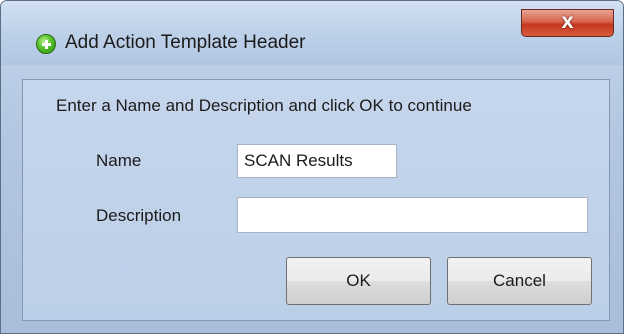 This screenshot has height=334, width=624. I want to click on cancel-button: Cancel, so click(519, 281).